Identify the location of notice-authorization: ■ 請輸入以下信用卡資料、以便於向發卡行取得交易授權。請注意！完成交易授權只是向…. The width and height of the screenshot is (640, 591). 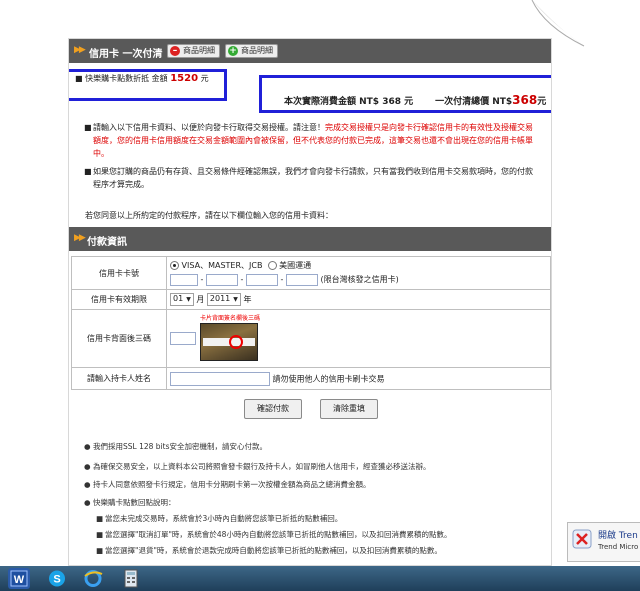
(308, 140).